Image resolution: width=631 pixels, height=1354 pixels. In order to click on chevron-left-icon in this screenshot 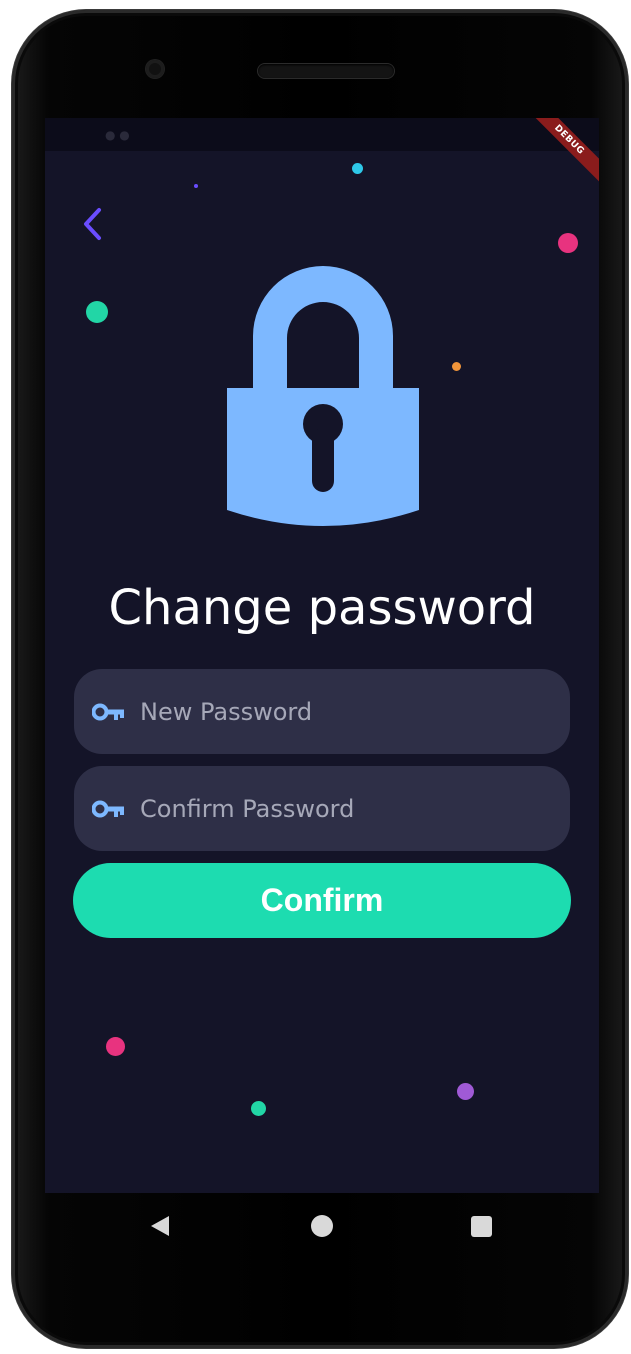, I will do `click(92, 224)`.